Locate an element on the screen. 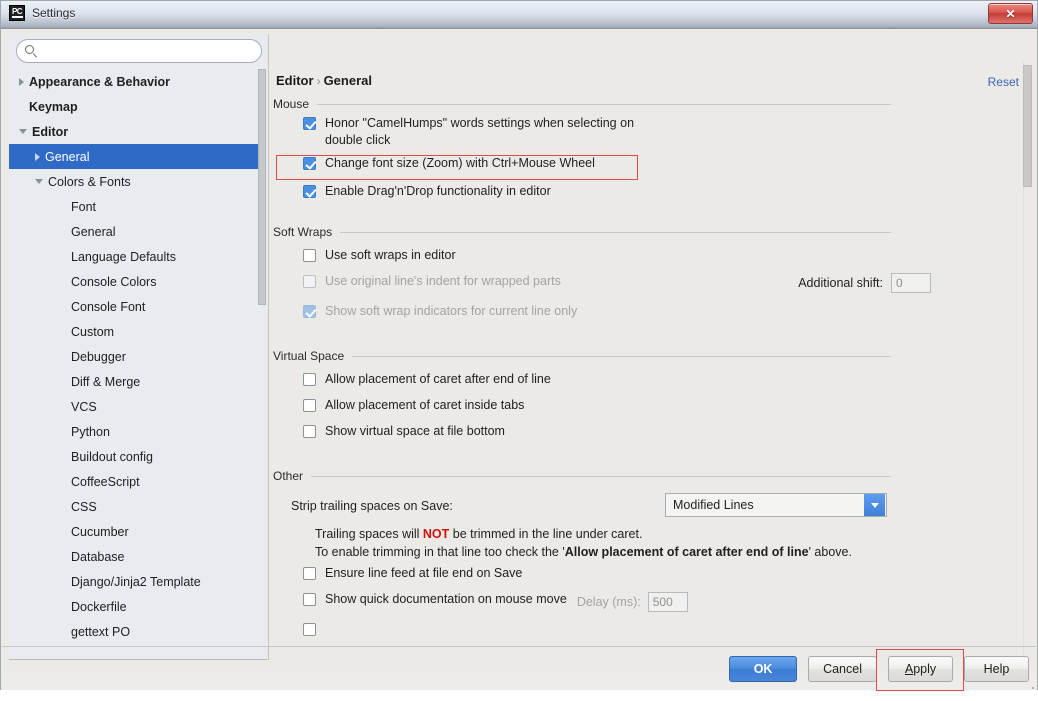 The image size is (1038, 701). sidebar-item-label: VCS is located at coordinates (84, 406).